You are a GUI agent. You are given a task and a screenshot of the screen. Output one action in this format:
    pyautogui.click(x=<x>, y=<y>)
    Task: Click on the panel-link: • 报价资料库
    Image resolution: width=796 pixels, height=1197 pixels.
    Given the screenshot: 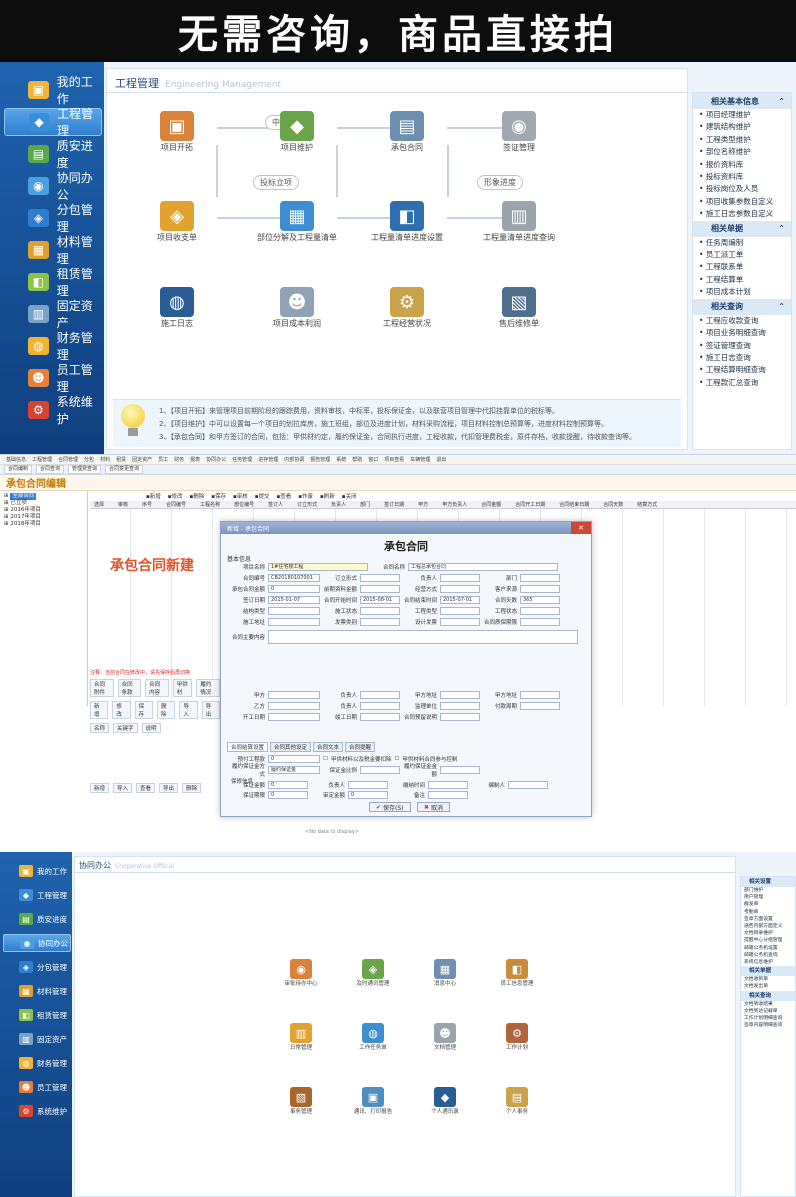 What is the action you would take?
    pyautogui.click(x=742, y=165)
    